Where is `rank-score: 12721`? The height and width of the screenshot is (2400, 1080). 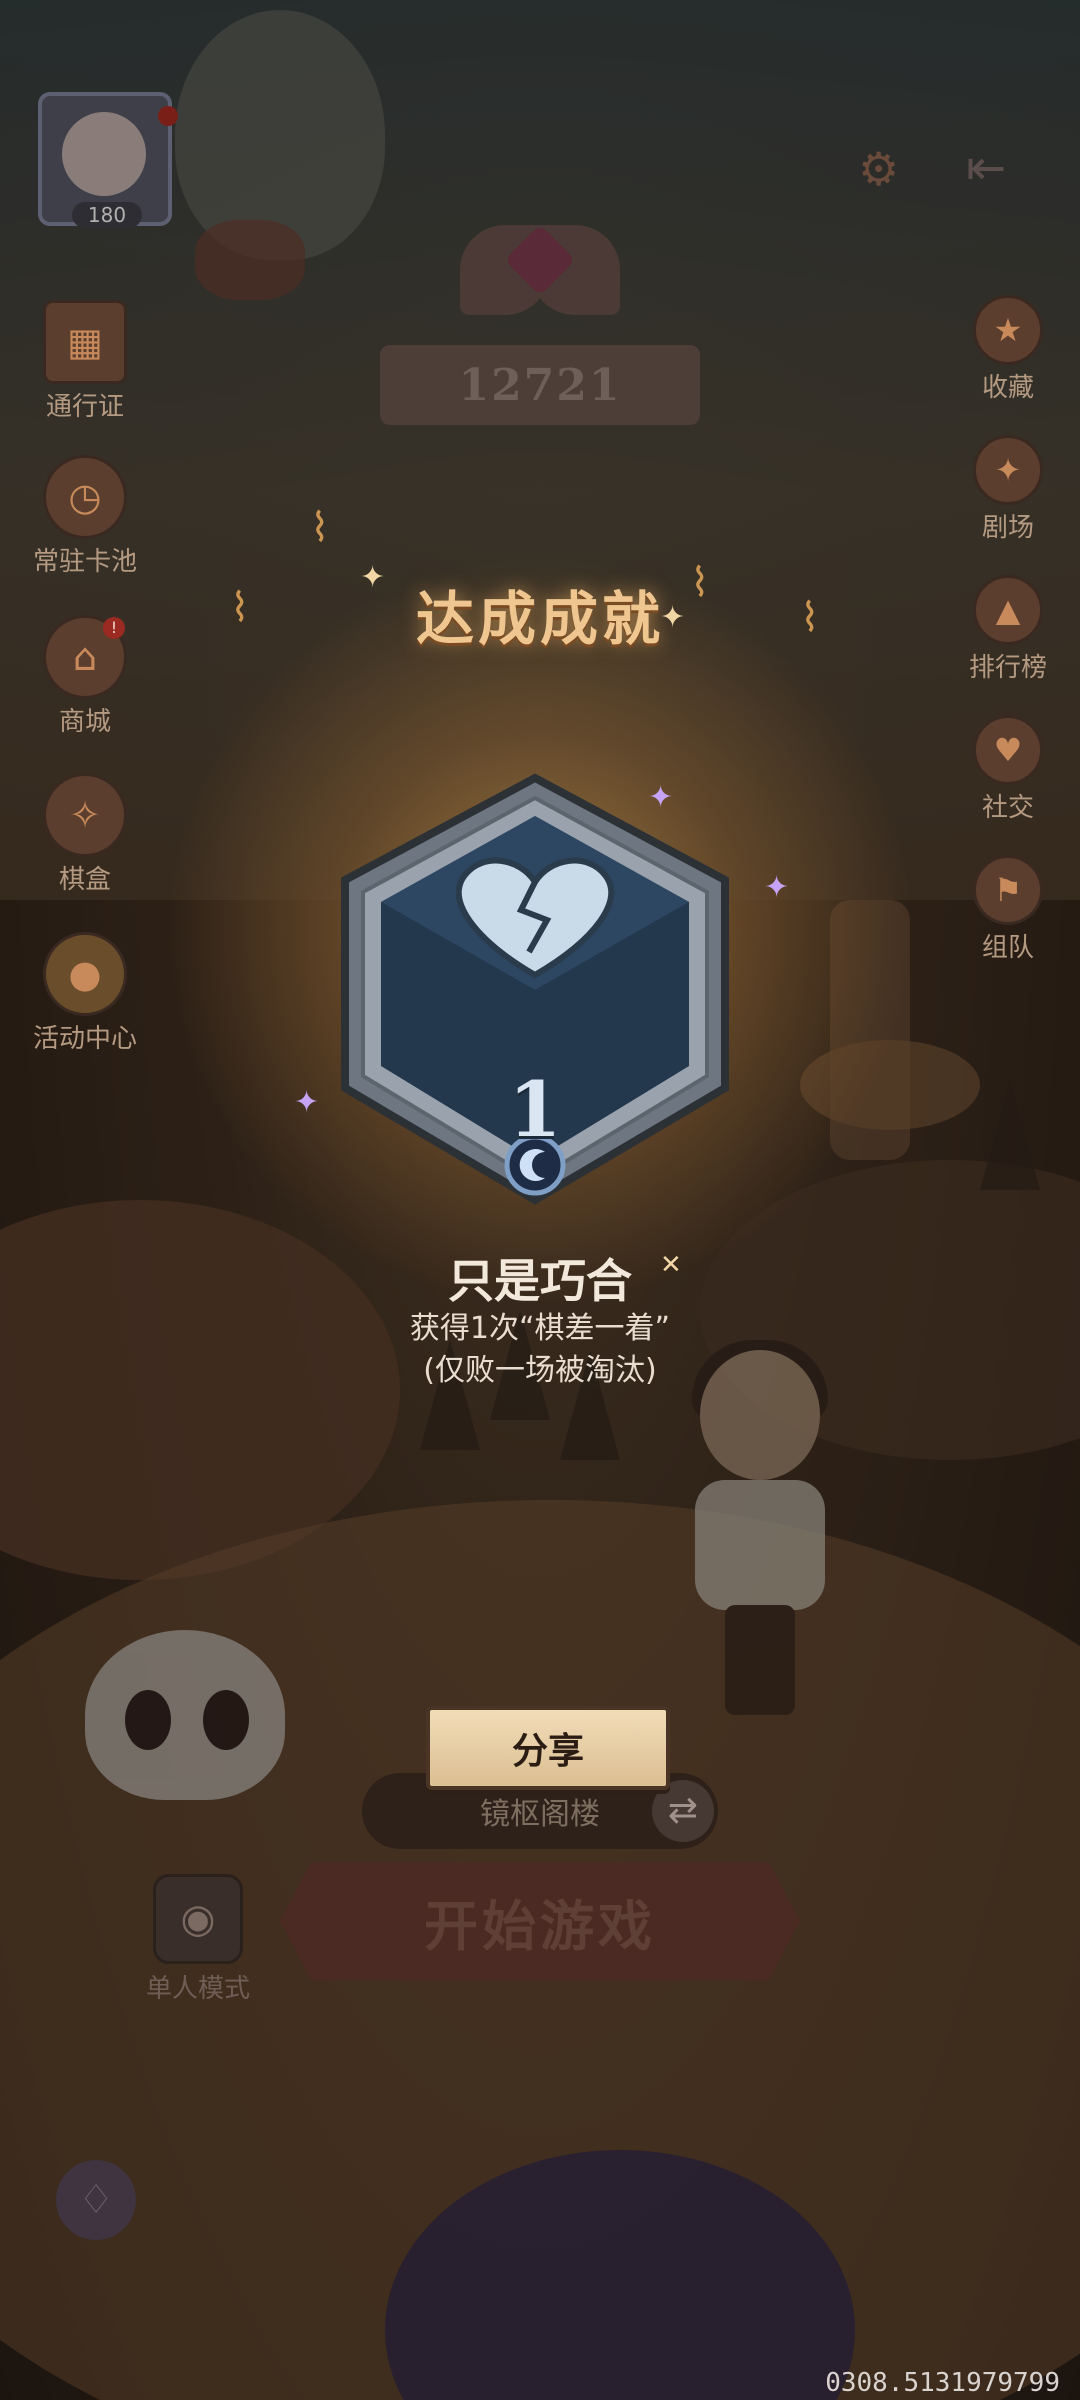 rank-score: 12721 is located at coordinates (540, 385).